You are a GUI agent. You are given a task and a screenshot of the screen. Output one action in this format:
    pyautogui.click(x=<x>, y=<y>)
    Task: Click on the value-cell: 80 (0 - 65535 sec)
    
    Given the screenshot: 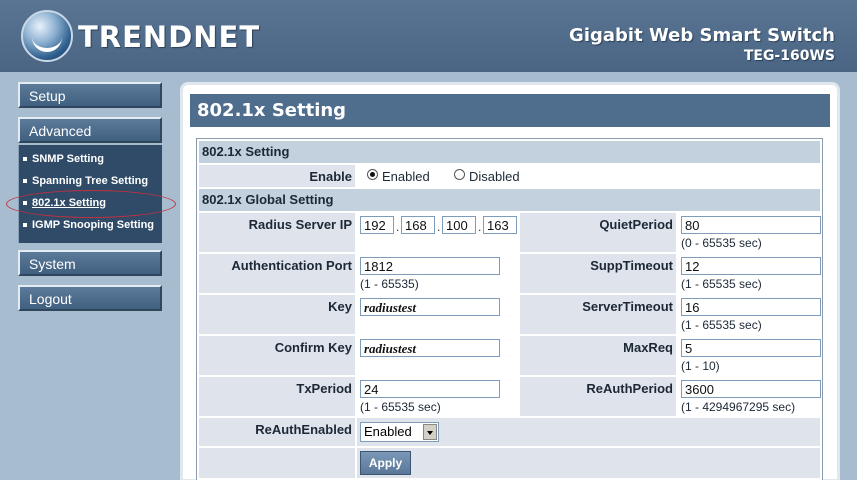 What is the action you would take?
    pyautogui.click(x=749, y=232)
    